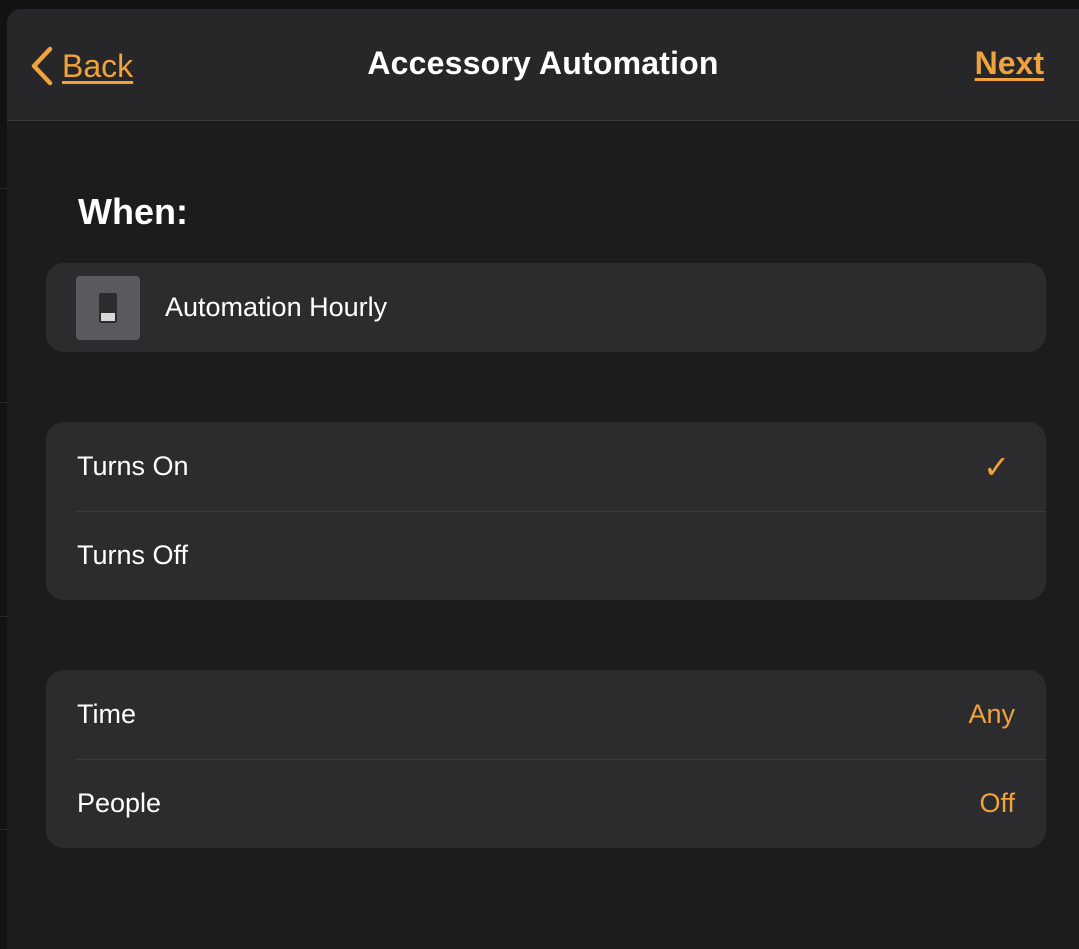 This screenshot has width=1079, height=949. Describe the element at coordinates (276, 307) in the screenshot. I see `accessory-name: Automation Hourly` at that location.